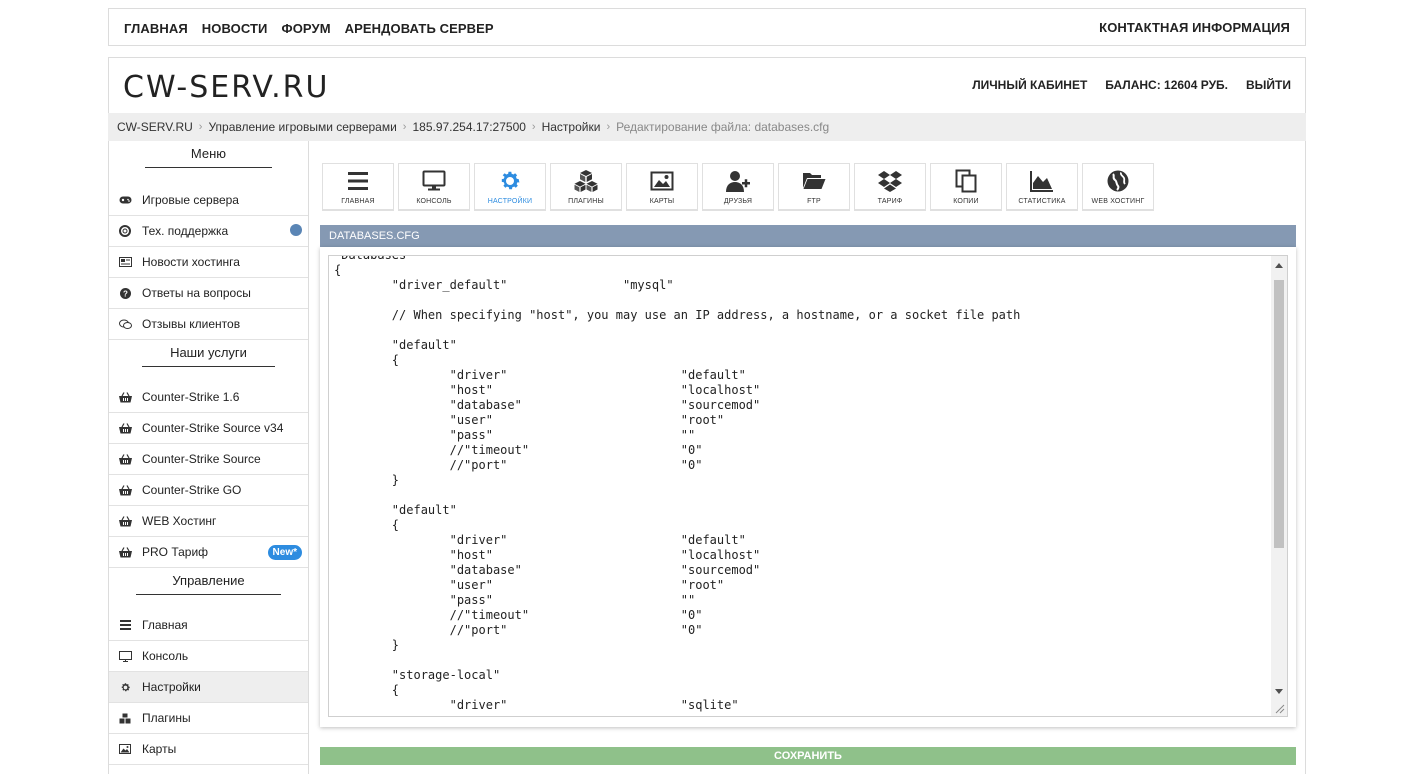 This screenshot has height=774, width=1414. Describe the element at coordinates (208, 356) in the screenshot. I see `sidebar-services-title: Наши услуги` at that location.